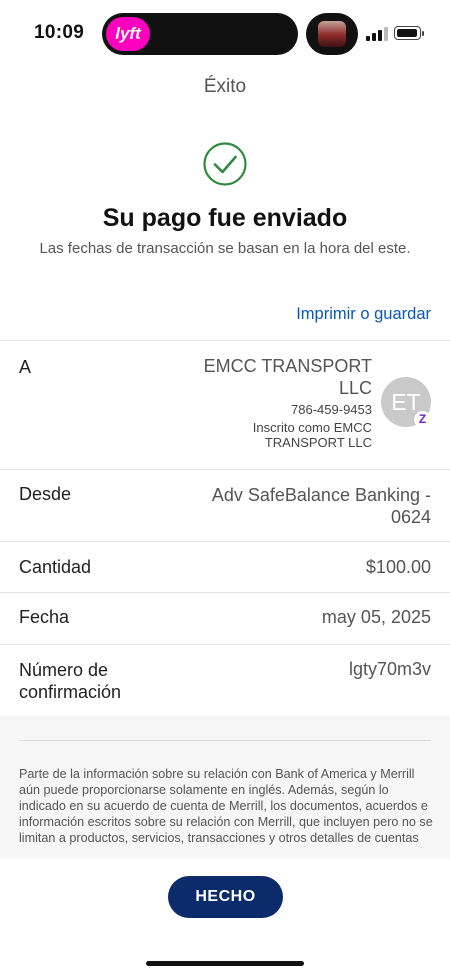  What do you see at coordinates (331, 409) in the screenshot?
I see `payee-phone: 786-459-9453` at bounding box center [331, 409].